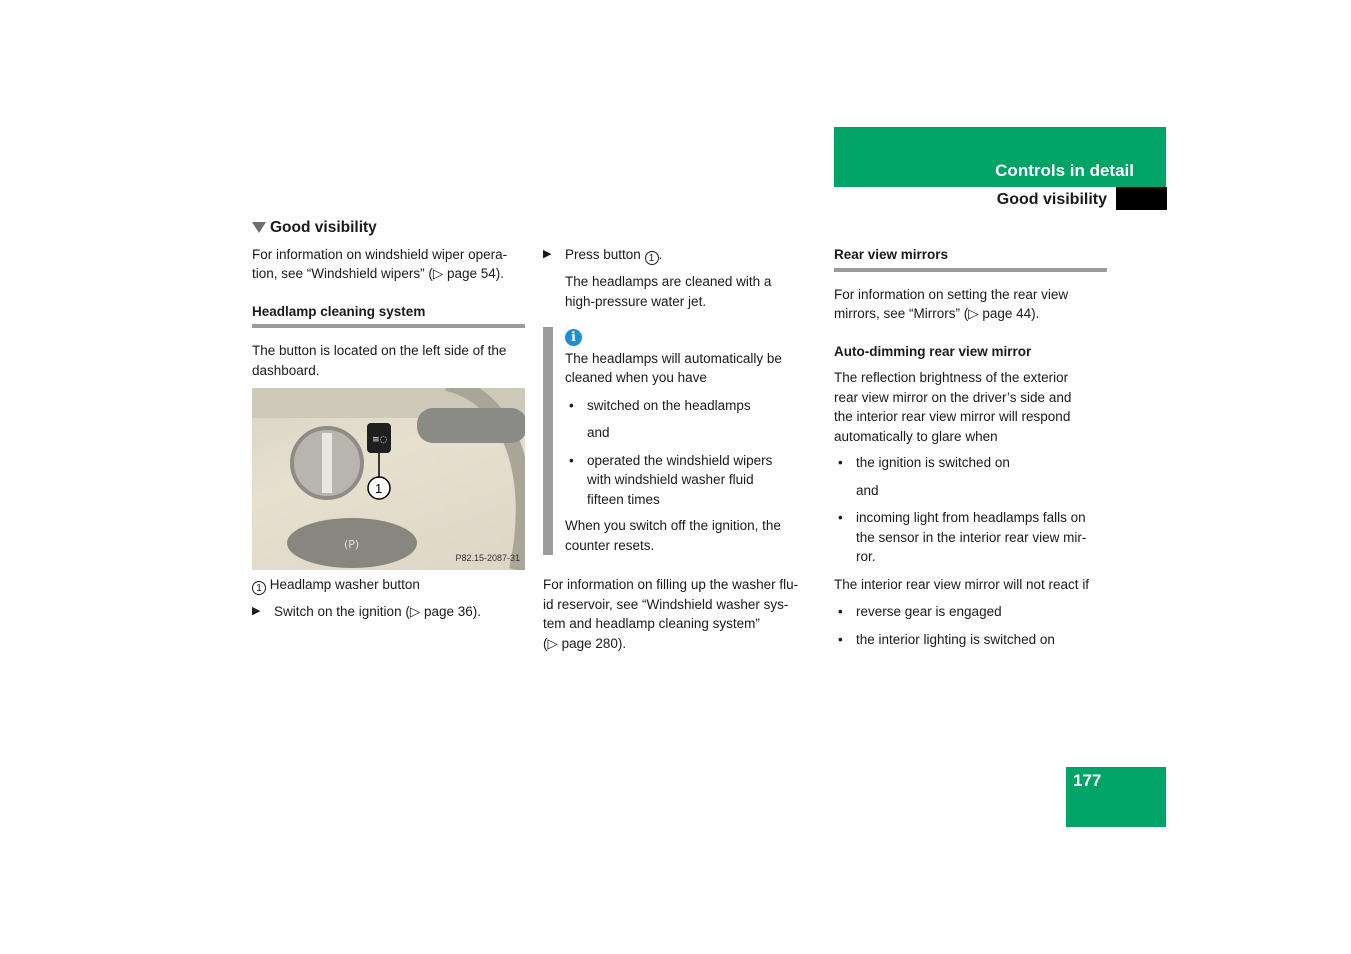  What do you see at coordinates (548, 441) in the screenshot?
I see `note-bar` at bounding box center [548, 441].